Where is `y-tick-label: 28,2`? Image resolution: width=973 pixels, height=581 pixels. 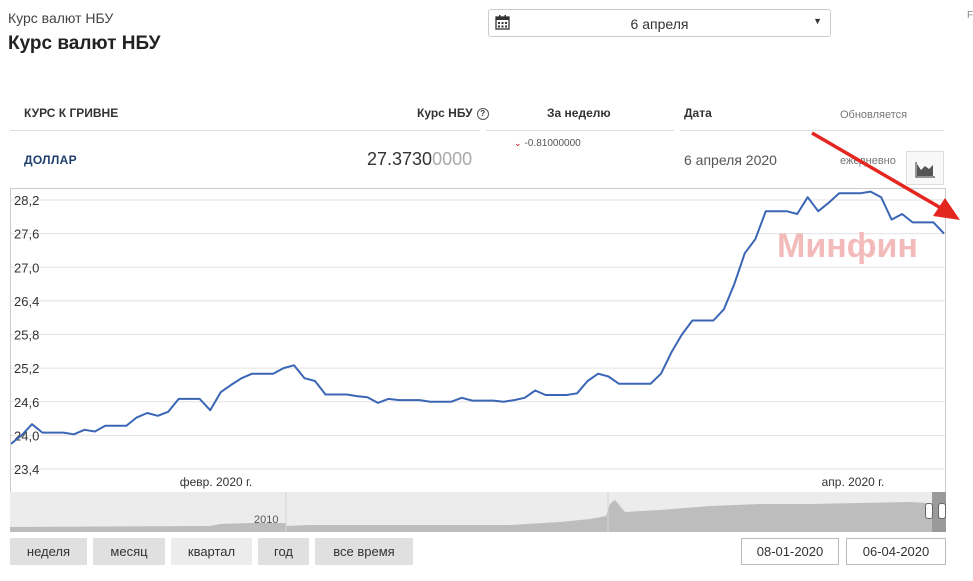 y-tick-label: 28,2 is located at coordinates (26, 200).